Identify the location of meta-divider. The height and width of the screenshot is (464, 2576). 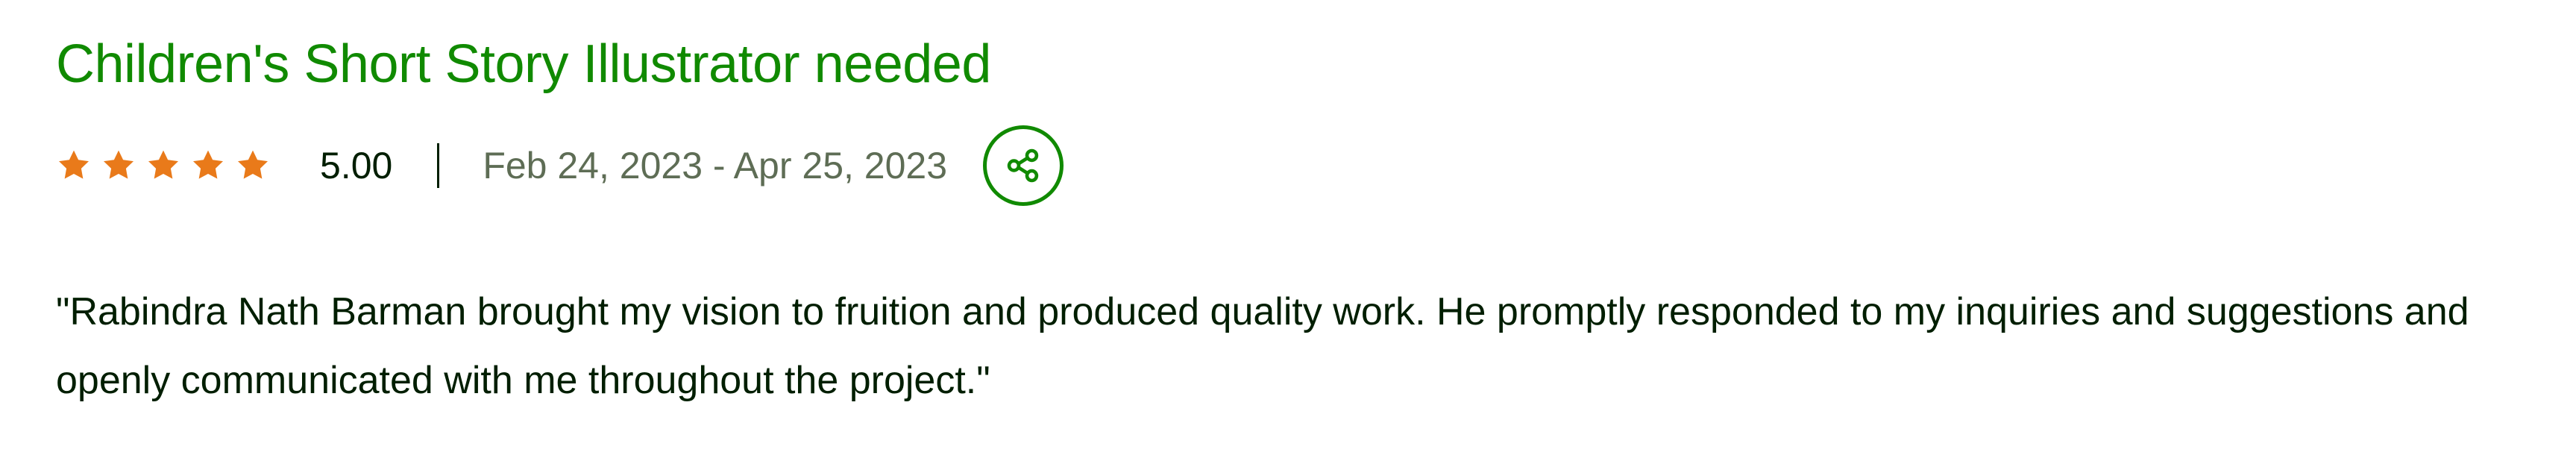
(439, 165).